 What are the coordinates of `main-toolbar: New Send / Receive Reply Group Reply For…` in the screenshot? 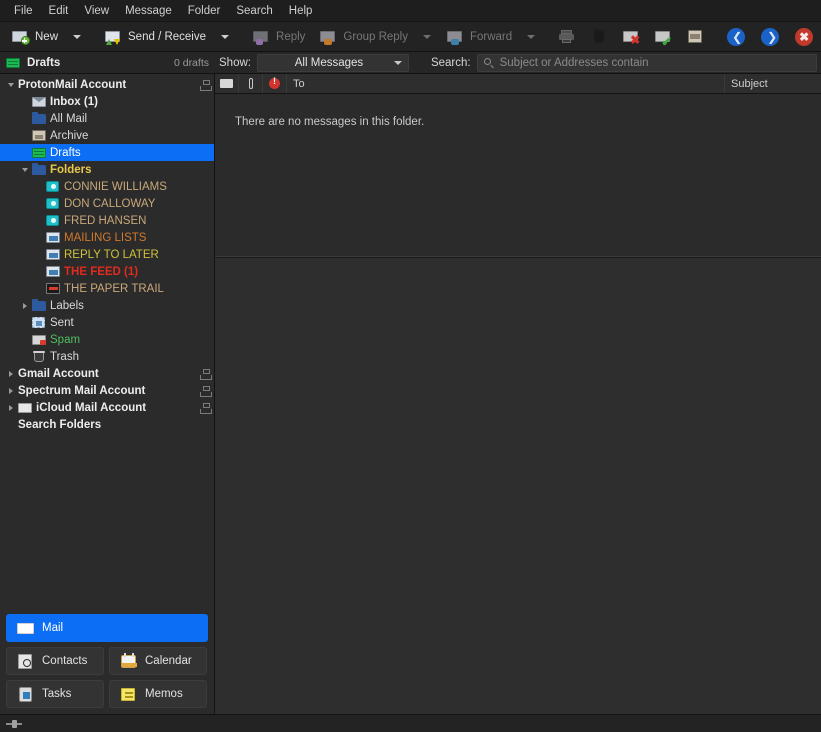 It's located at (410, 37).